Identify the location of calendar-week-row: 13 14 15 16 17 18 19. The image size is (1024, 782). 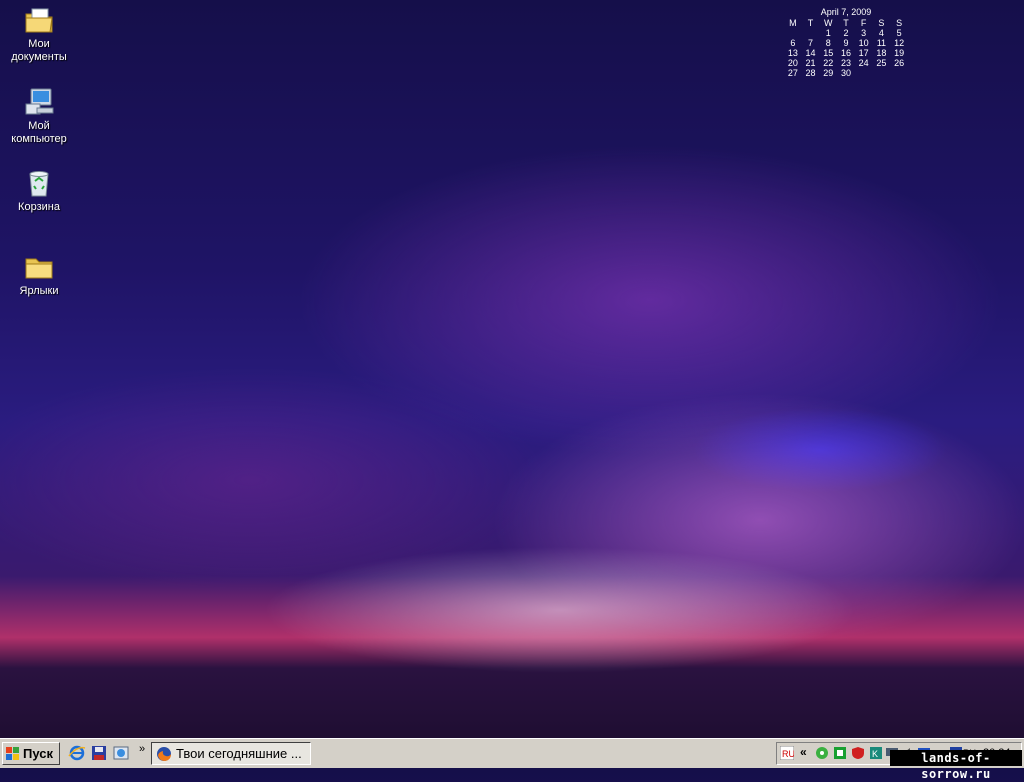
(846, 53).